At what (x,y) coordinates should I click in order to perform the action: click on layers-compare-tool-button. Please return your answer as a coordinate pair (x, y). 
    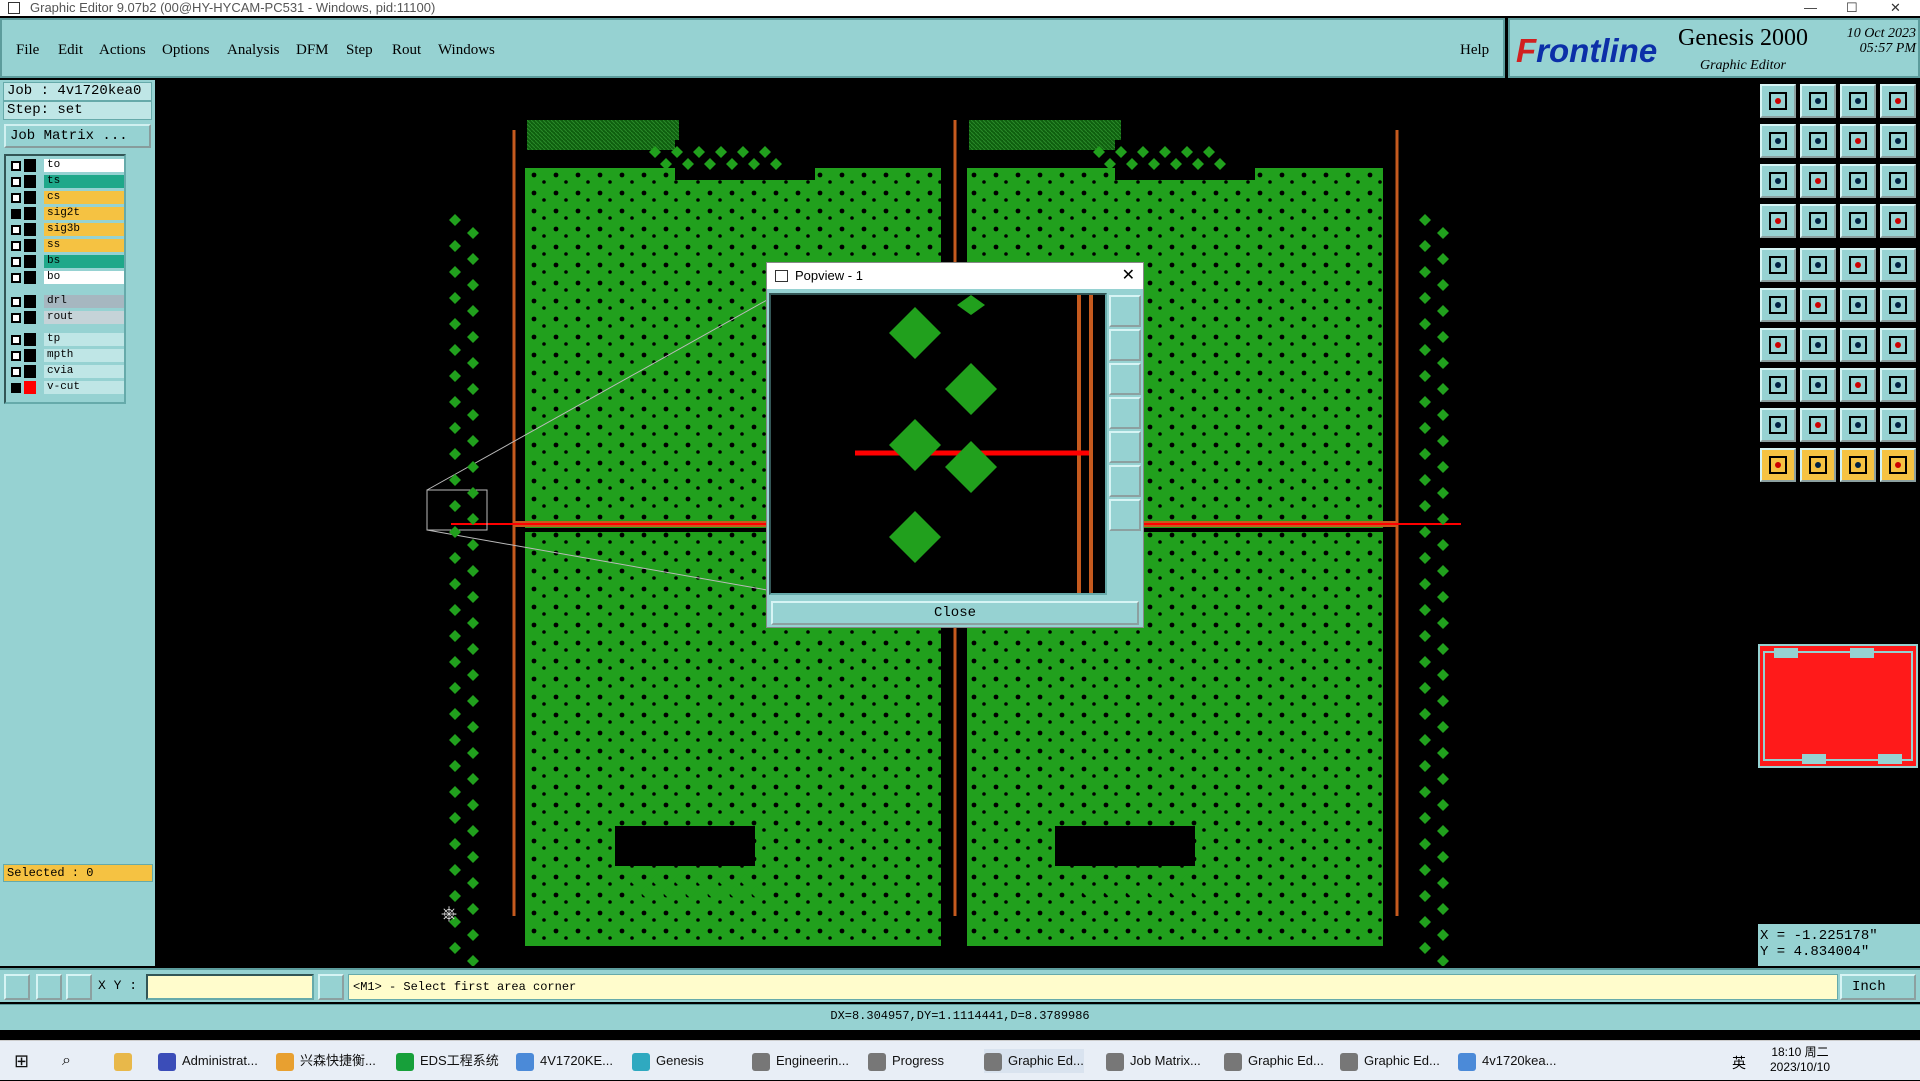
    Looking at the image, I should click on (1858, 221).